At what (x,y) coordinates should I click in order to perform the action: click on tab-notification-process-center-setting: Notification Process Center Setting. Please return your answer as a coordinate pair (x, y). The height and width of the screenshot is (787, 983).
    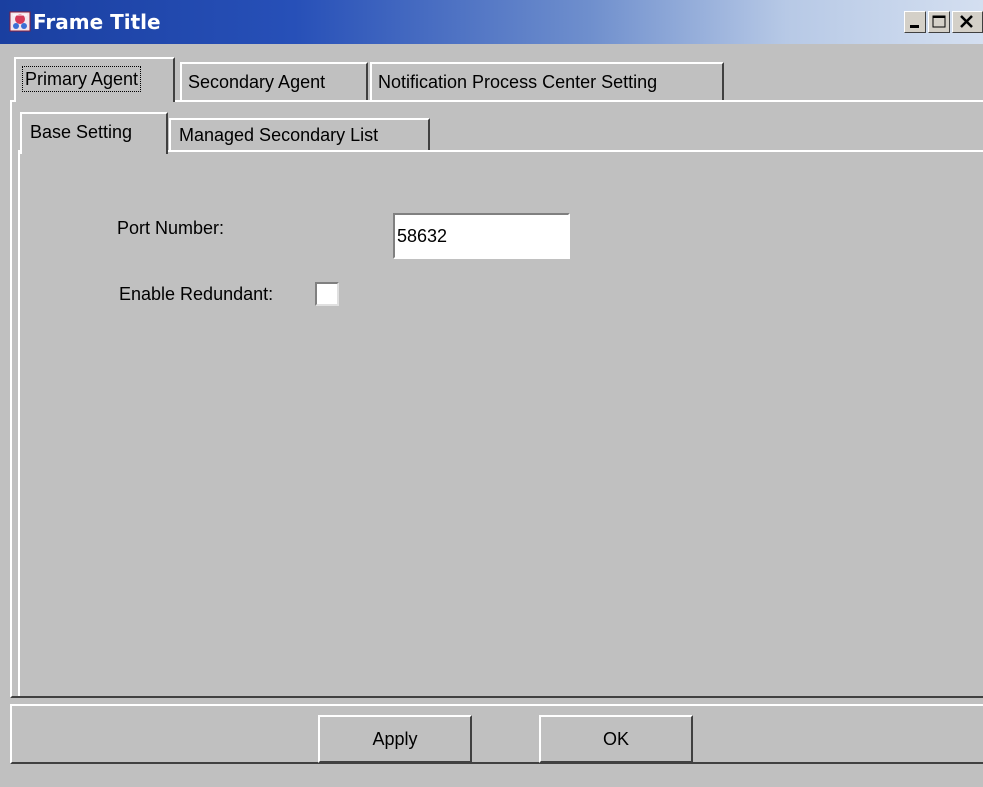
    Looking at the image, I should click on (547, 81).